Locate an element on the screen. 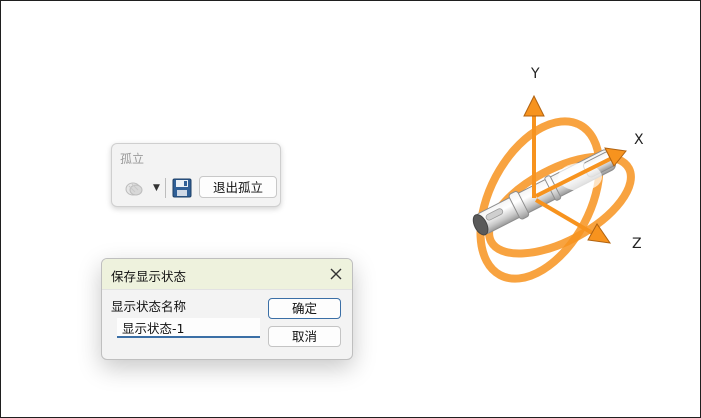 The height and width of the screenshot is (418, 701). isolate-toolbar-title: 孤立 is located at coordinates (132, 159).